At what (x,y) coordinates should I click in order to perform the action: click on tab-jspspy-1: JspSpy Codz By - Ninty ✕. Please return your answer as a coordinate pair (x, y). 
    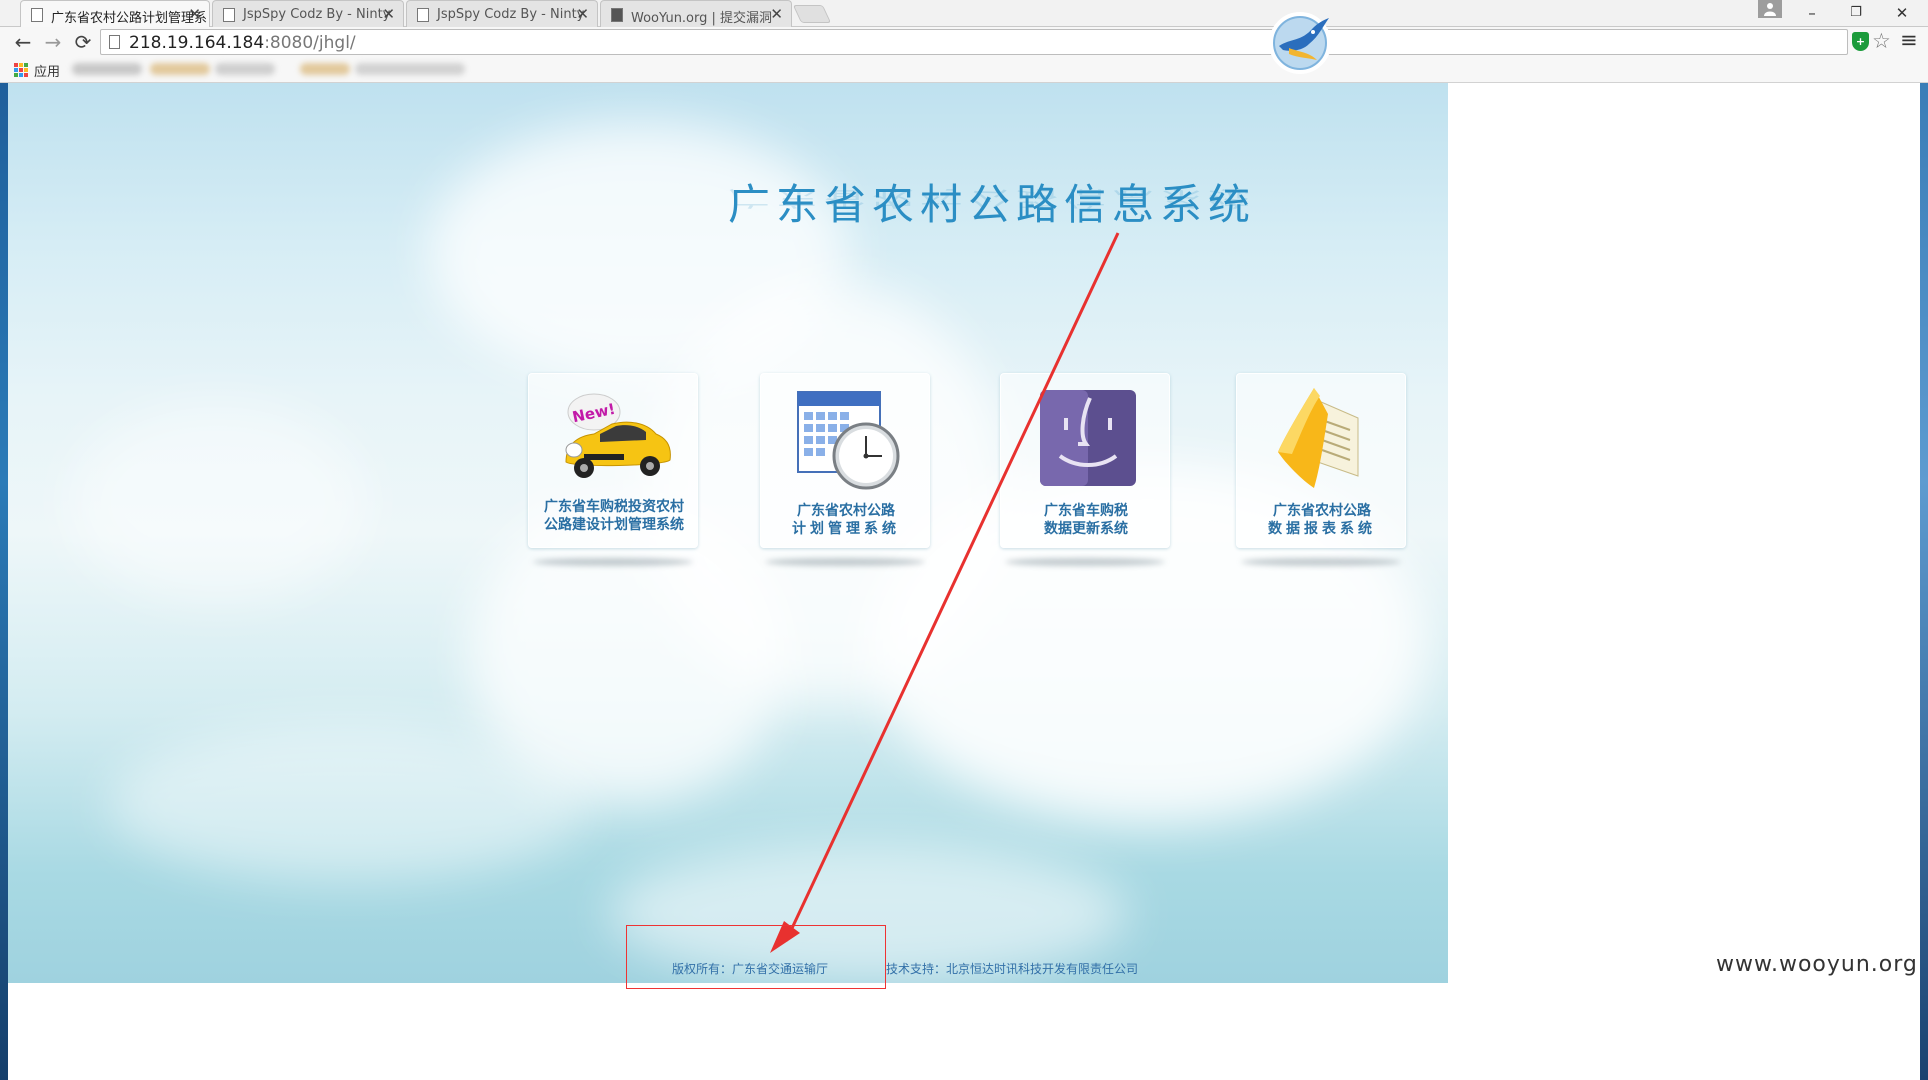
    Looking at the image, I should click on (308, 13).